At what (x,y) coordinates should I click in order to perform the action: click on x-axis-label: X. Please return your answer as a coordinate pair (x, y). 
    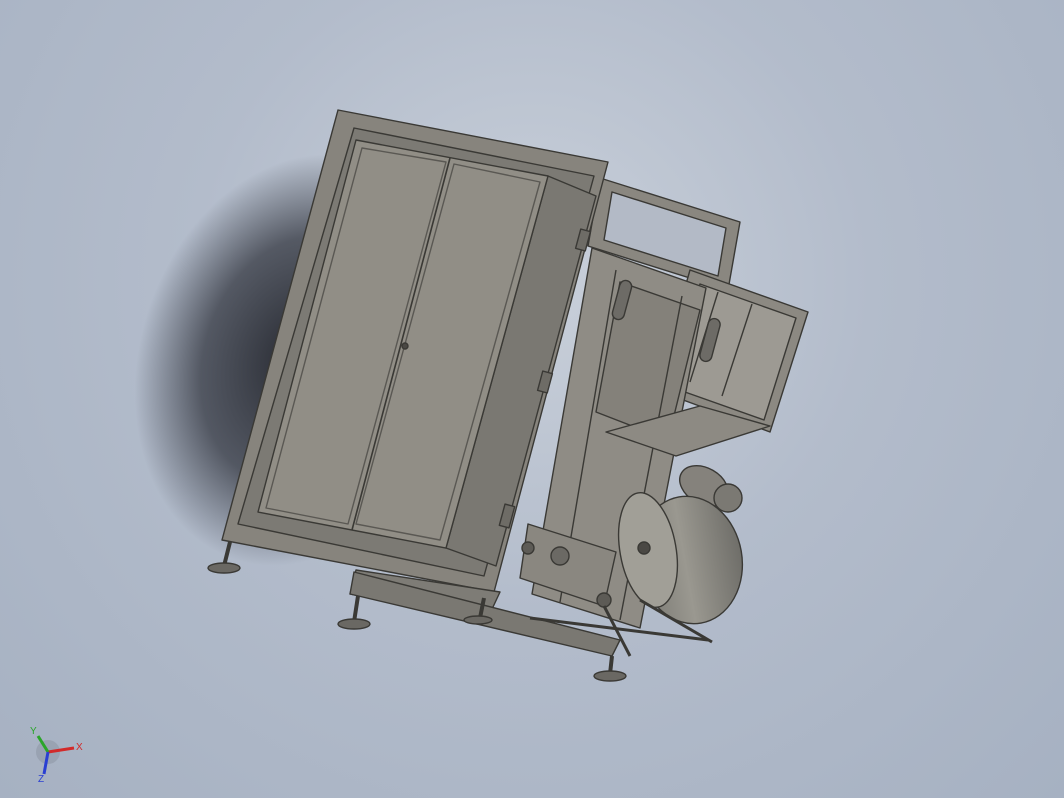
    Looking at the image, I should click on (79, 747).